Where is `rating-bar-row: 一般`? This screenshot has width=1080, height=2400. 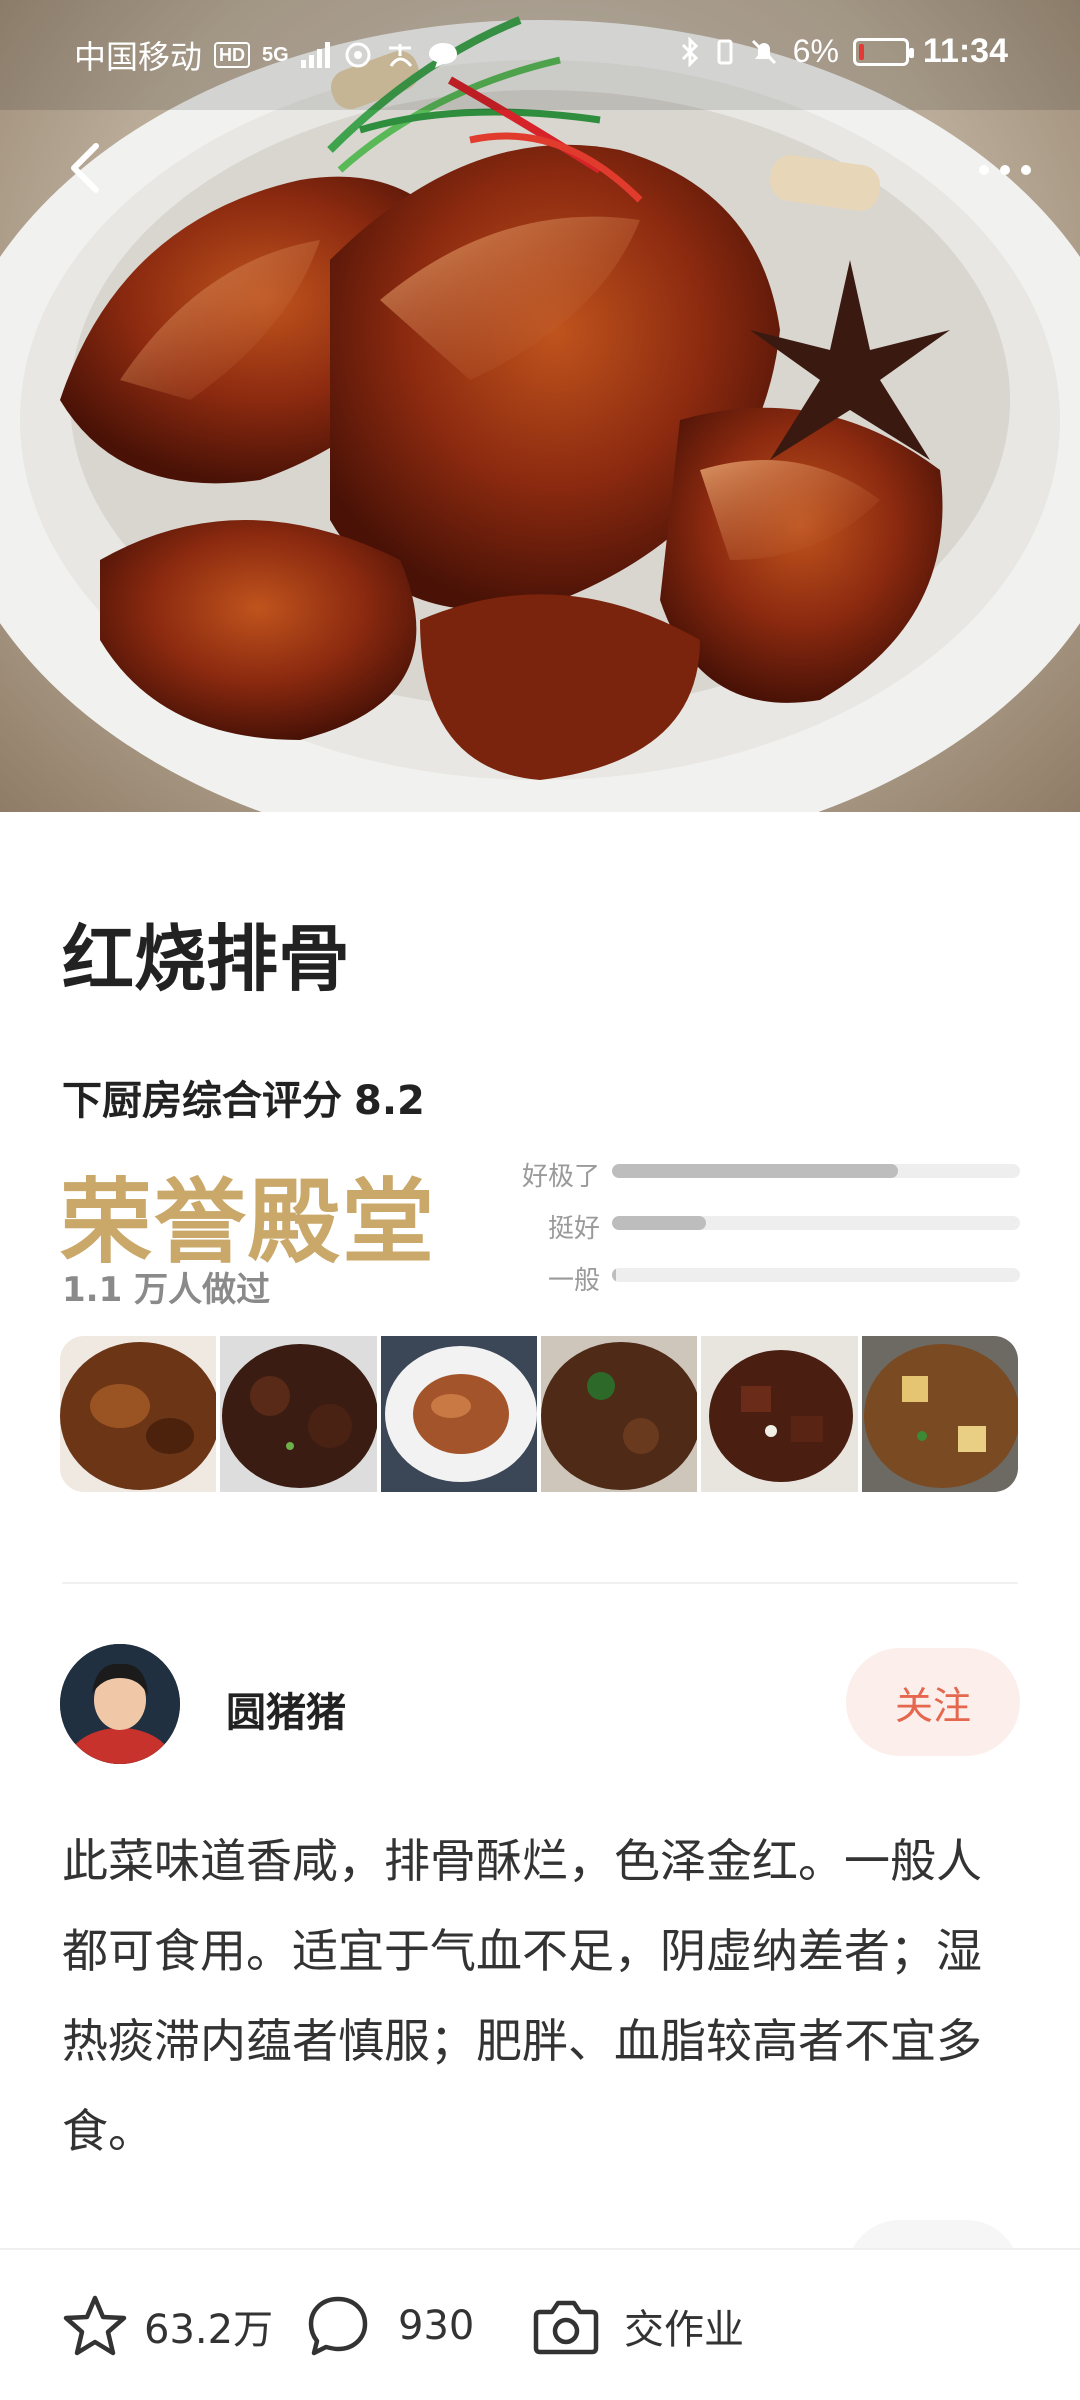
rating-bar-row: 一般 is located at coordinates (760, 1280).